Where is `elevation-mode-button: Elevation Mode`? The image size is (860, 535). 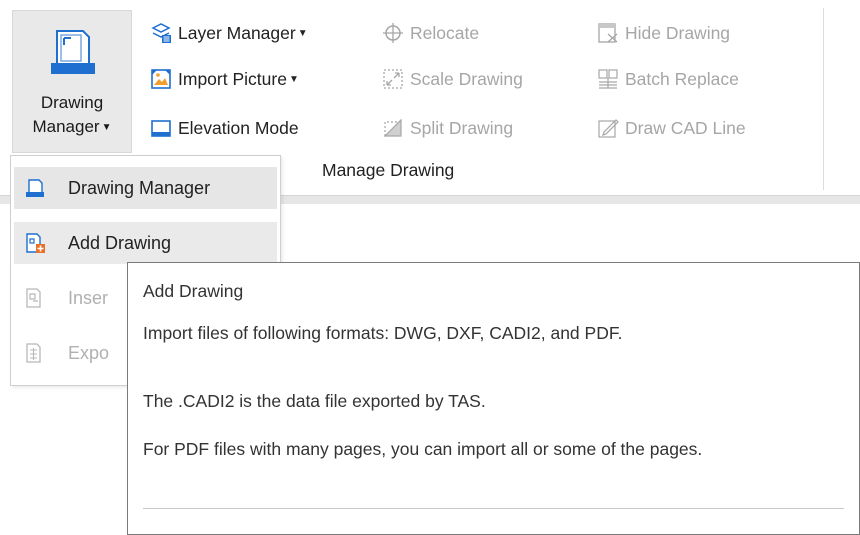
elevation-mode-button: Elevation Mode is located at coordinates (224, 128).